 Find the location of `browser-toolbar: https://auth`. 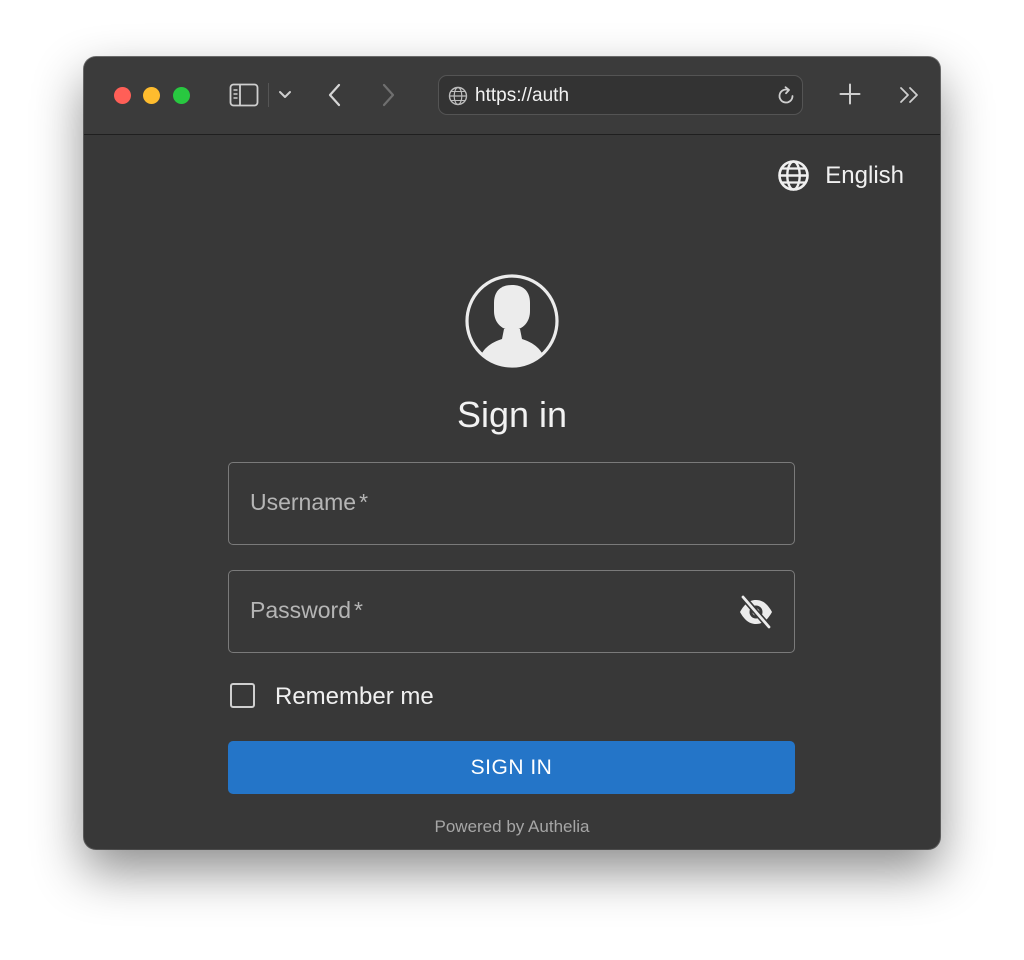

browser-toolbar: https://auth is located at coordinates (512, 96).